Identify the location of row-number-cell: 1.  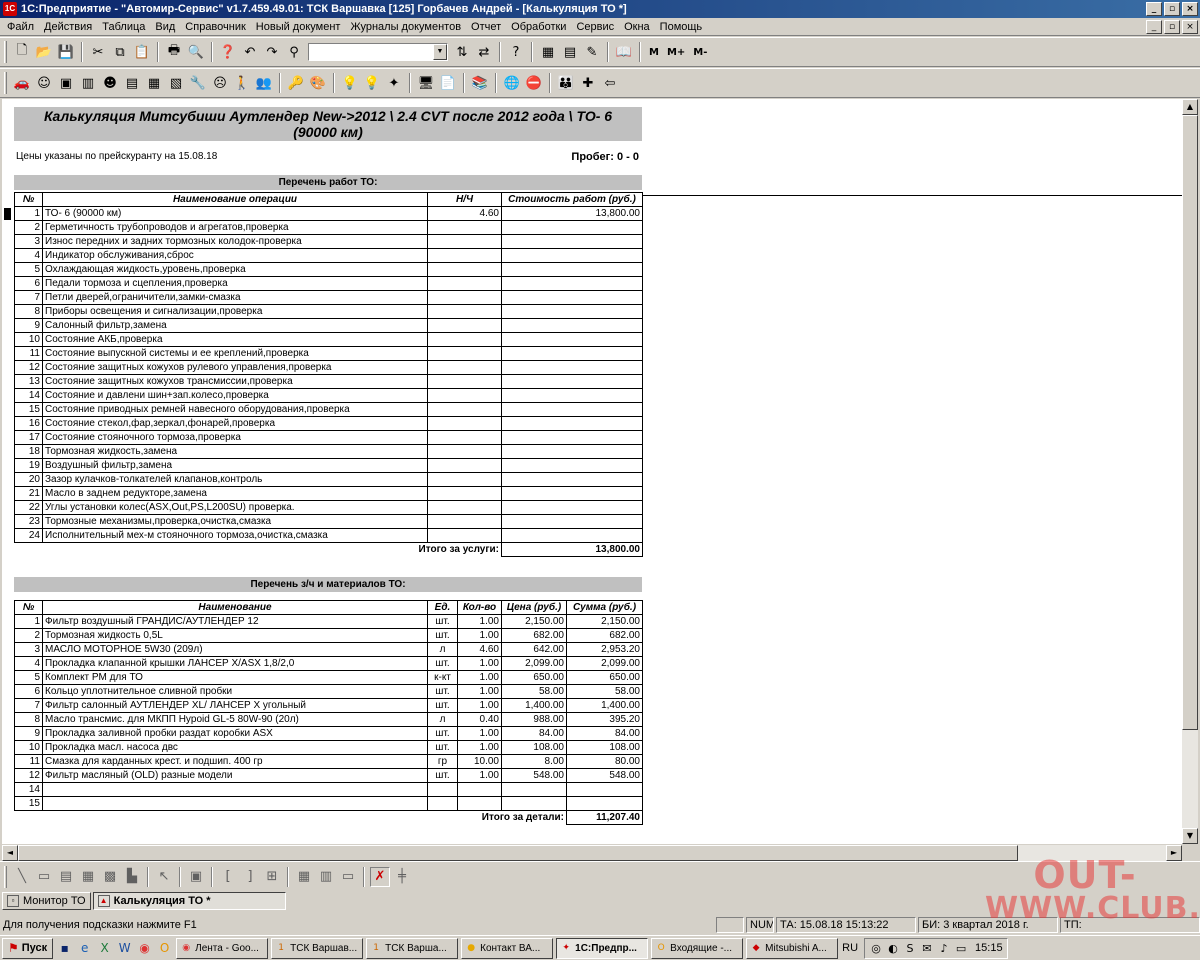
(28, 213).